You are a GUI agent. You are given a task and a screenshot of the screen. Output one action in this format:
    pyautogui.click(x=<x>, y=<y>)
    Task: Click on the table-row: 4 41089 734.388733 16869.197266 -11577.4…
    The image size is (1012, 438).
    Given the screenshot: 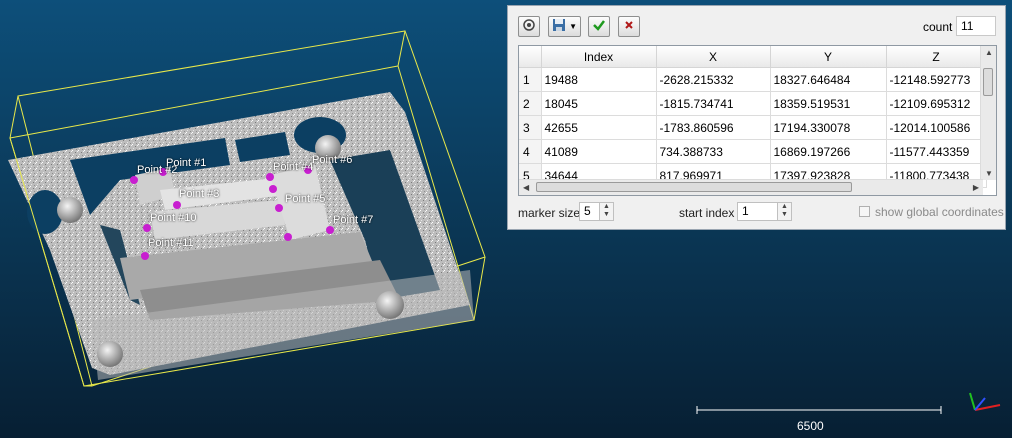 What is the action you would take?
    pyautogui.click(x=753, y=151)
    